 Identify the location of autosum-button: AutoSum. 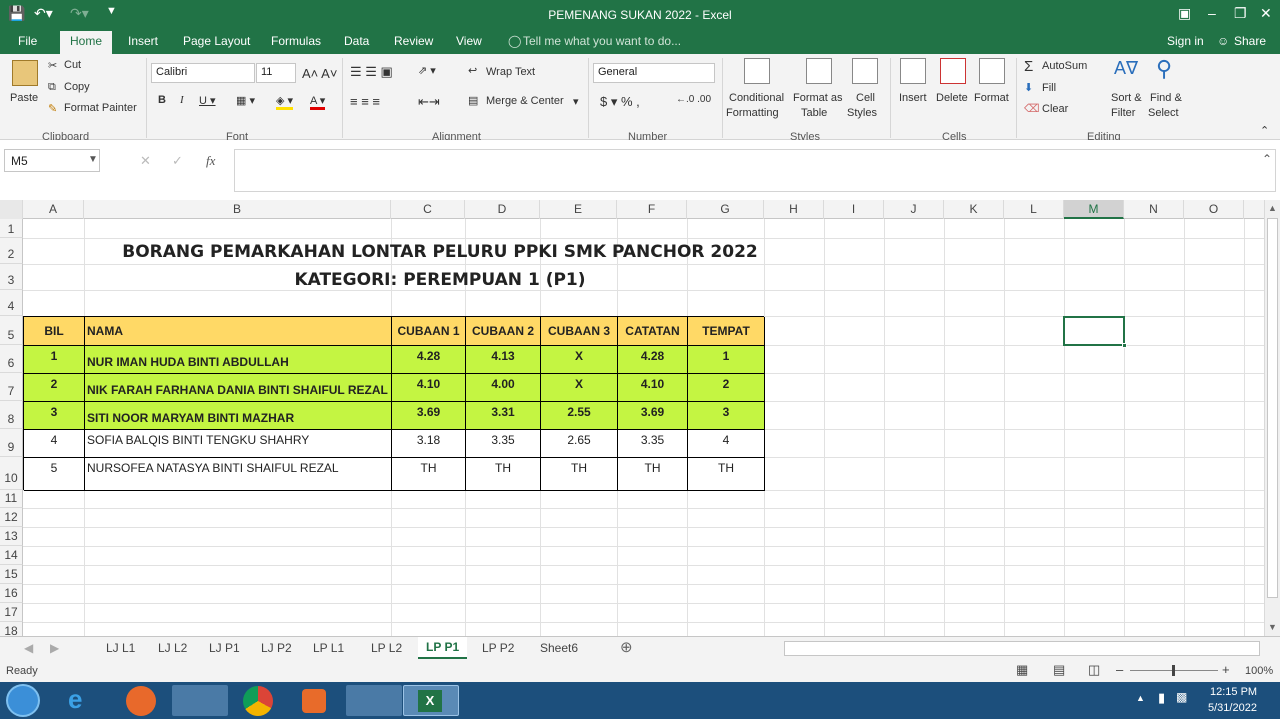
(1064, 66).